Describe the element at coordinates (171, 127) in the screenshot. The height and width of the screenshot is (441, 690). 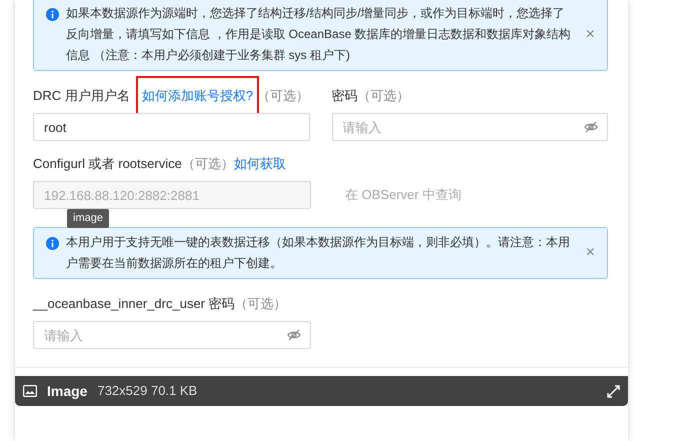
I see `input-field: root` at that location.